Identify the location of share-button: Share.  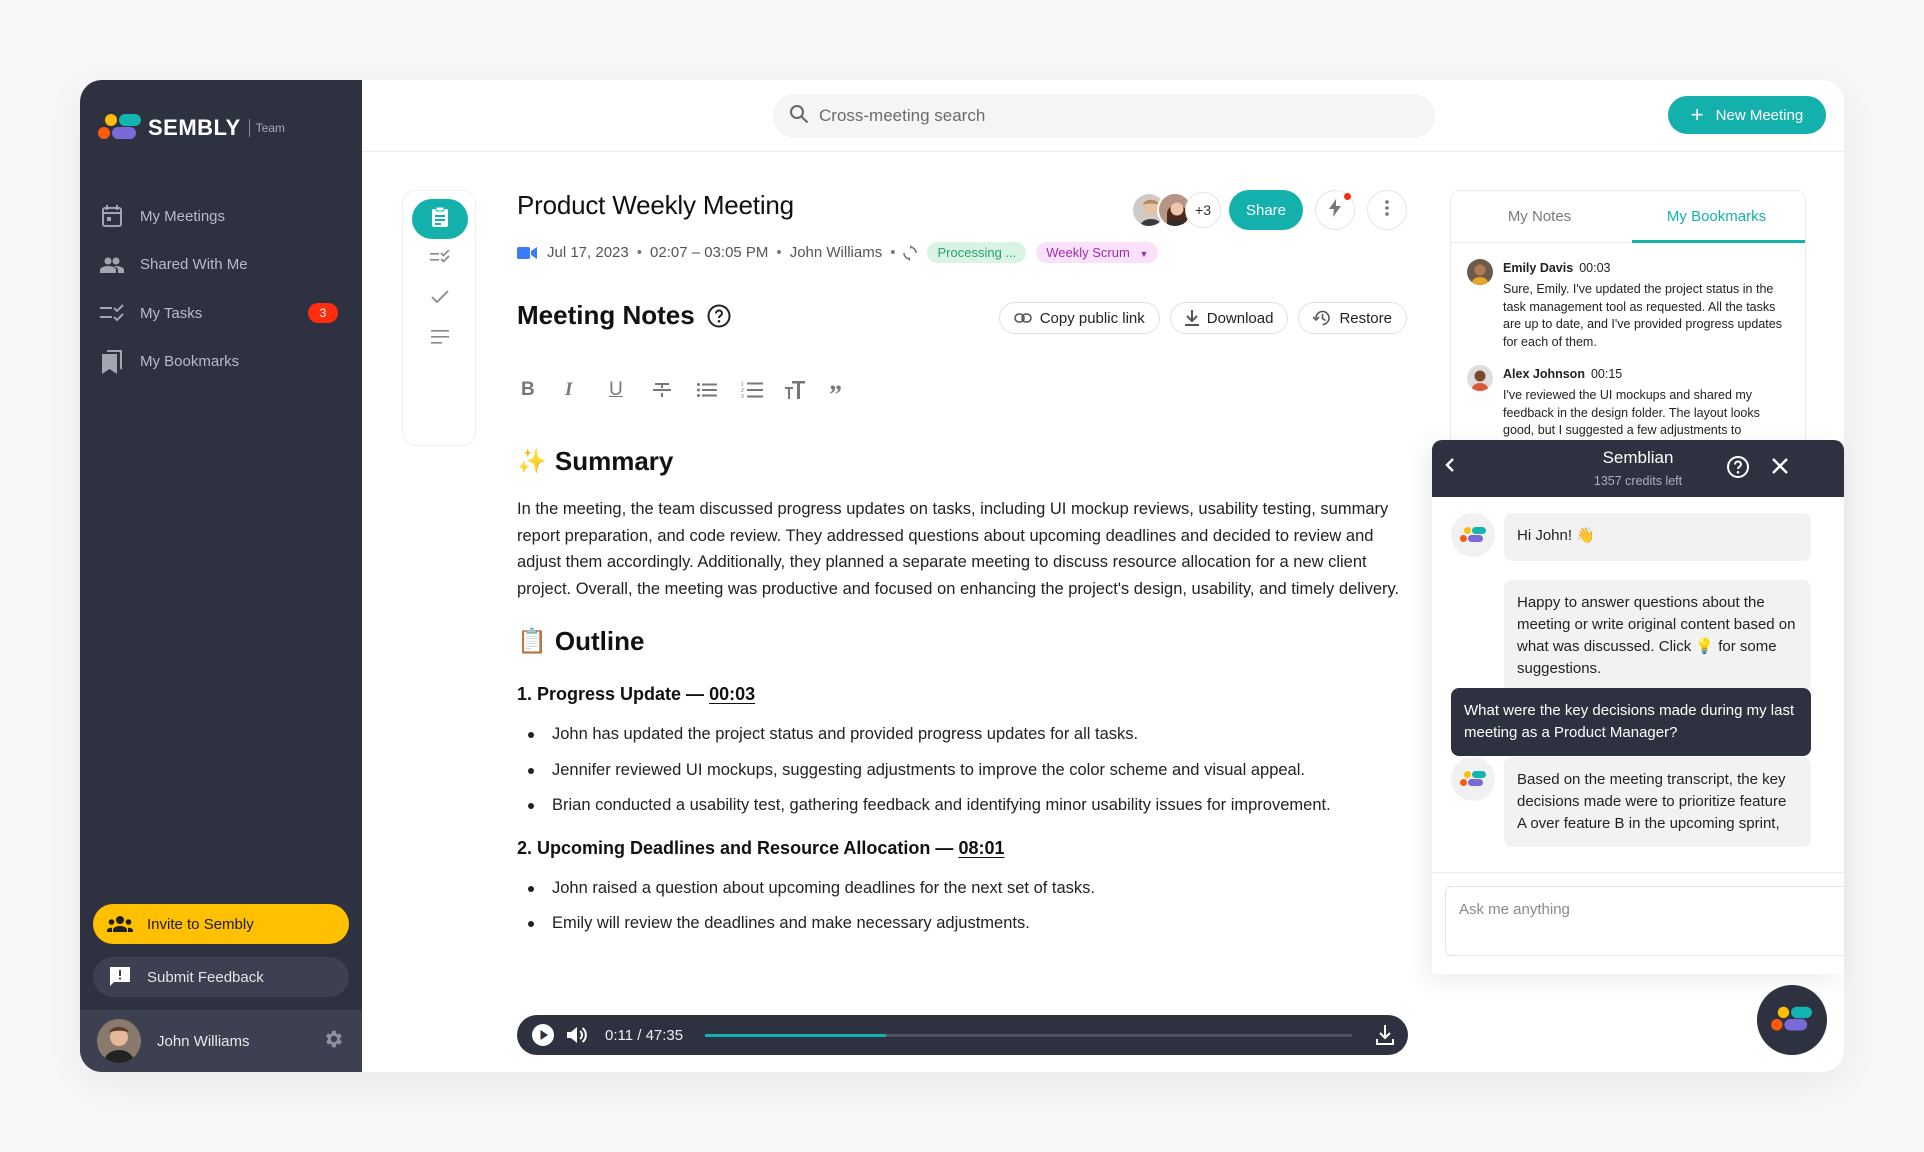
(1266, 210).